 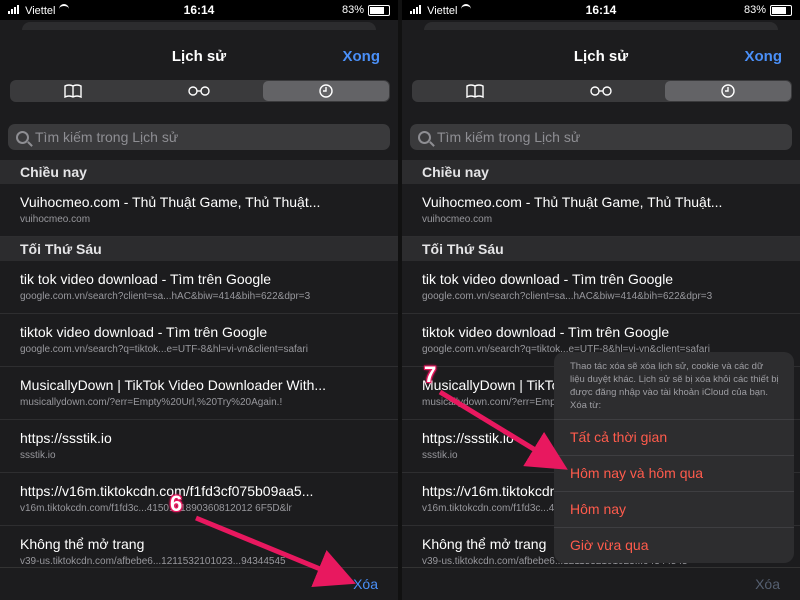 I want to click on option-last-hour: Giờ vừa qua, so click(x=674, y=545).